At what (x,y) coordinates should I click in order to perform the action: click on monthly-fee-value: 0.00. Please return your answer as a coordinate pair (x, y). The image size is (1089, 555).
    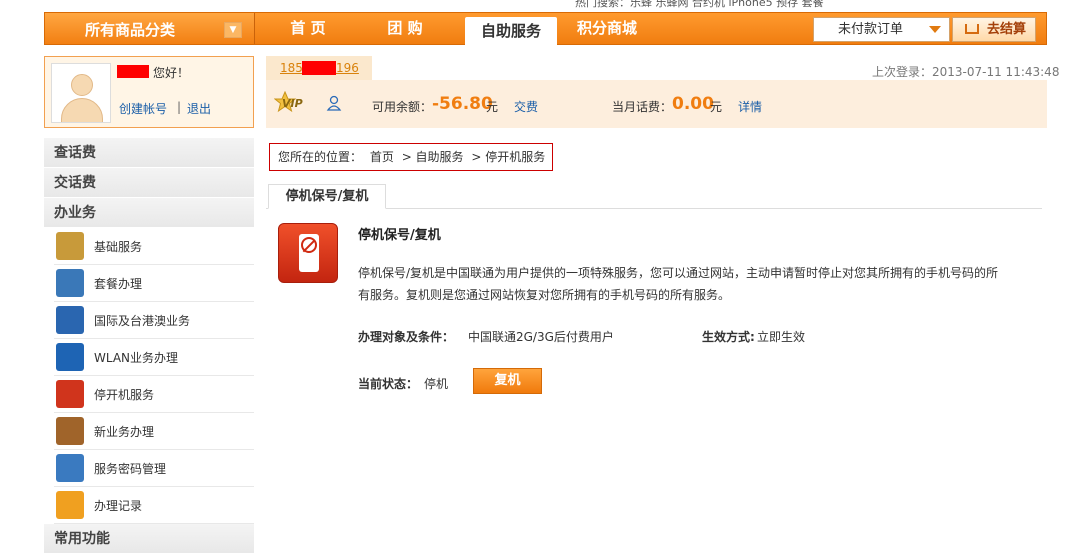
    Looking at the image, I should click on (693, 104).